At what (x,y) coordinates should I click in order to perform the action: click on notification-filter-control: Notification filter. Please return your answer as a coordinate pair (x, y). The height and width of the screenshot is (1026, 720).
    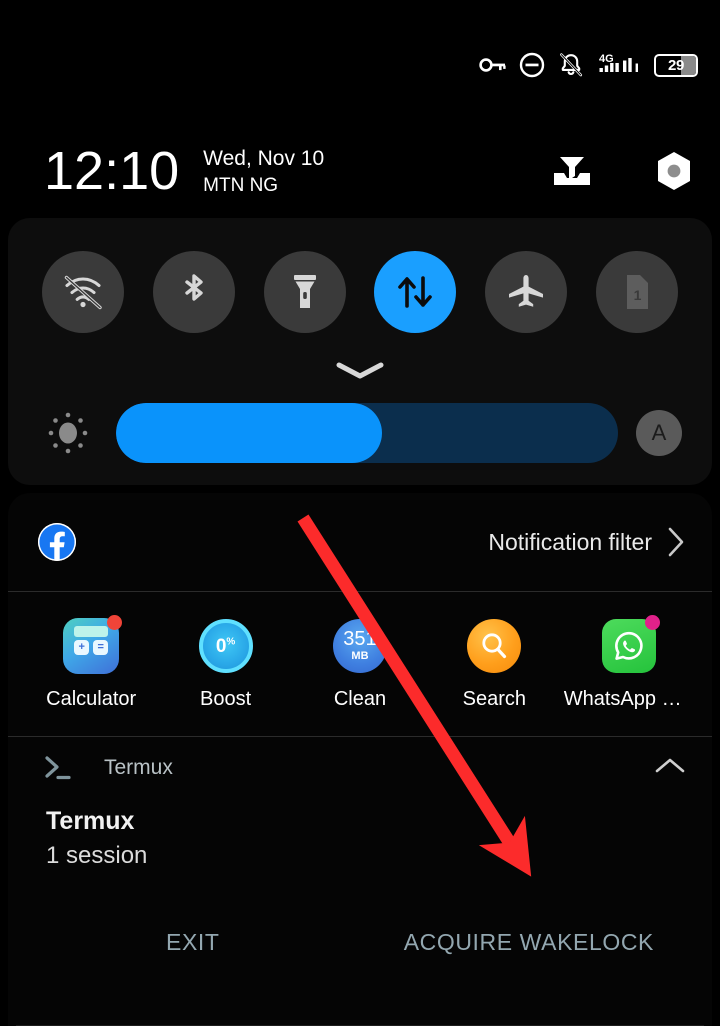
    Looking at the image, I should click on (587, 542).